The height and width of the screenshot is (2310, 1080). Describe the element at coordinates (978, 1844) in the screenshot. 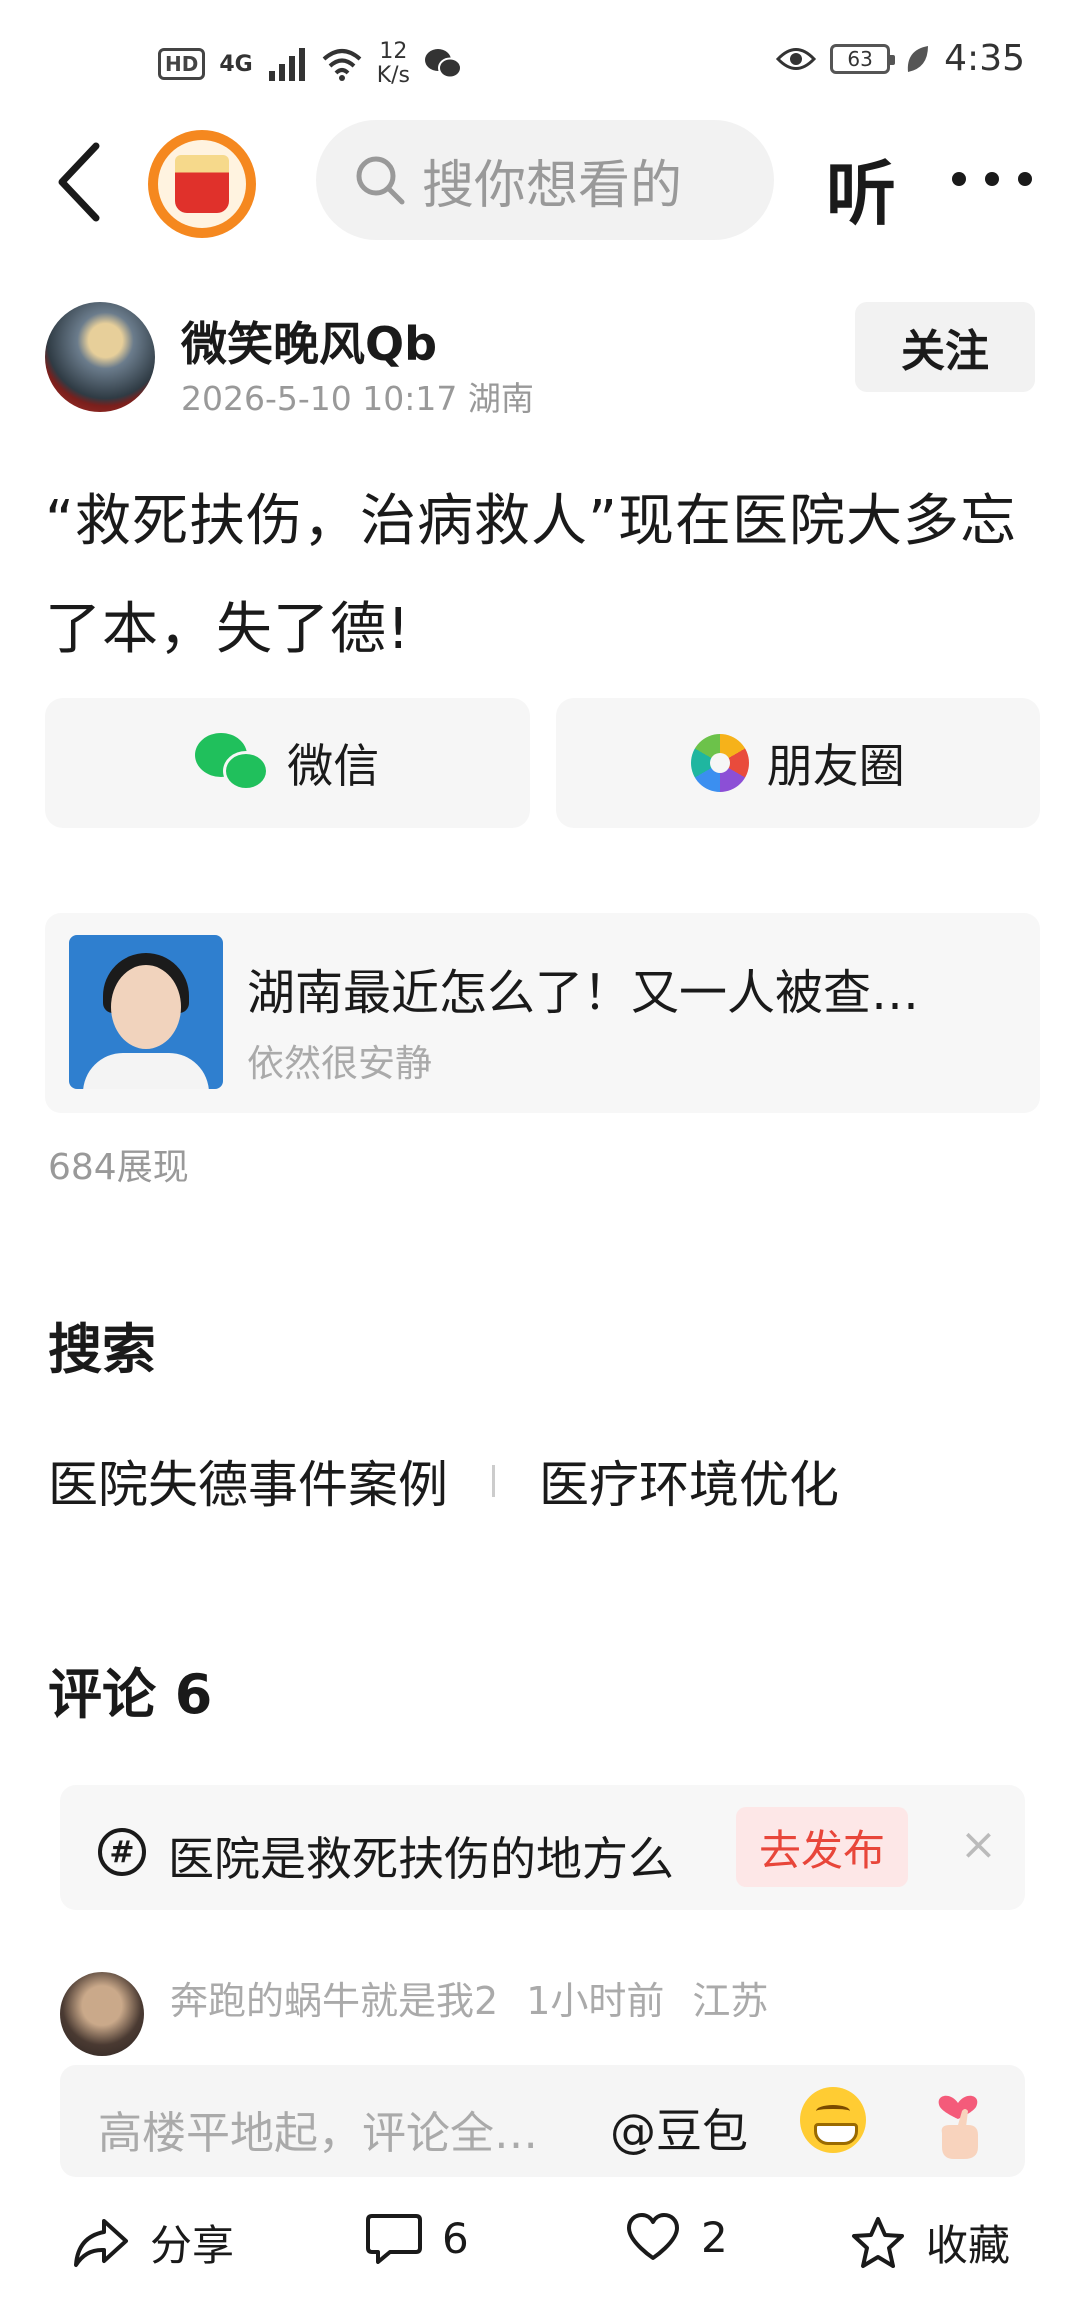

I see `close-icon: ×` at that location.